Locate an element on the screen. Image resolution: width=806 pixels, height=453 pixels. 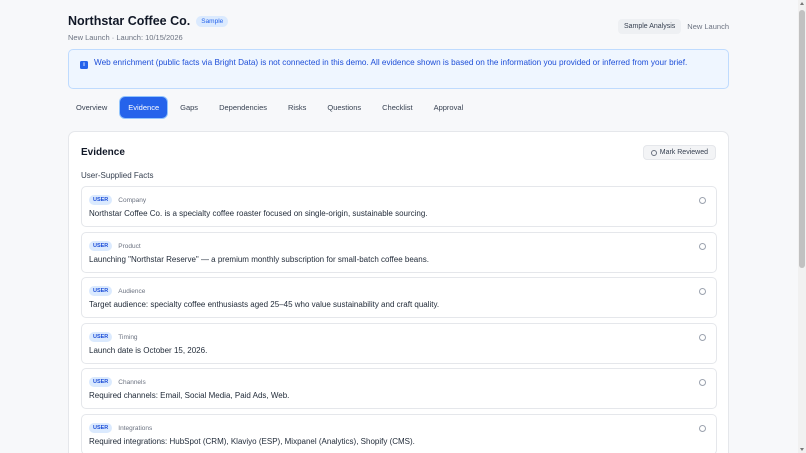
circle-icon is located at coordinates (653, 152).